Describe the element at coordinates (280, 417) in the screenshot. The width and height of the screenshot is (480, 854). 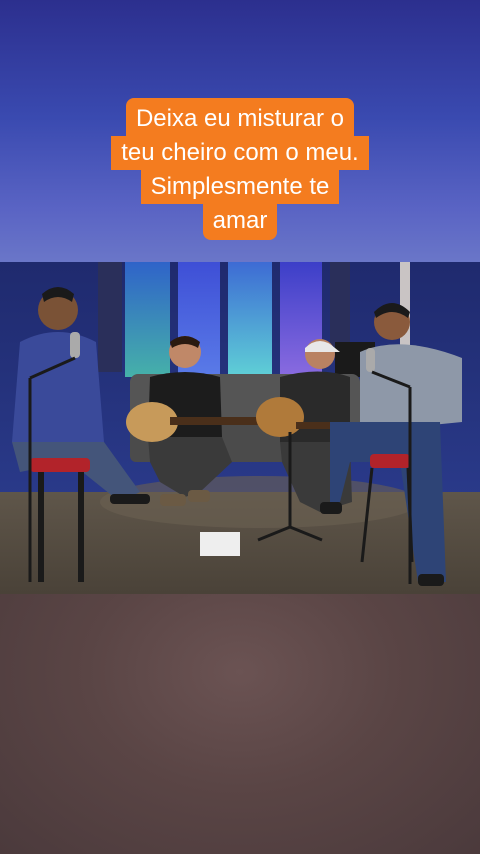
I see `acoustic-guitar` at that location.